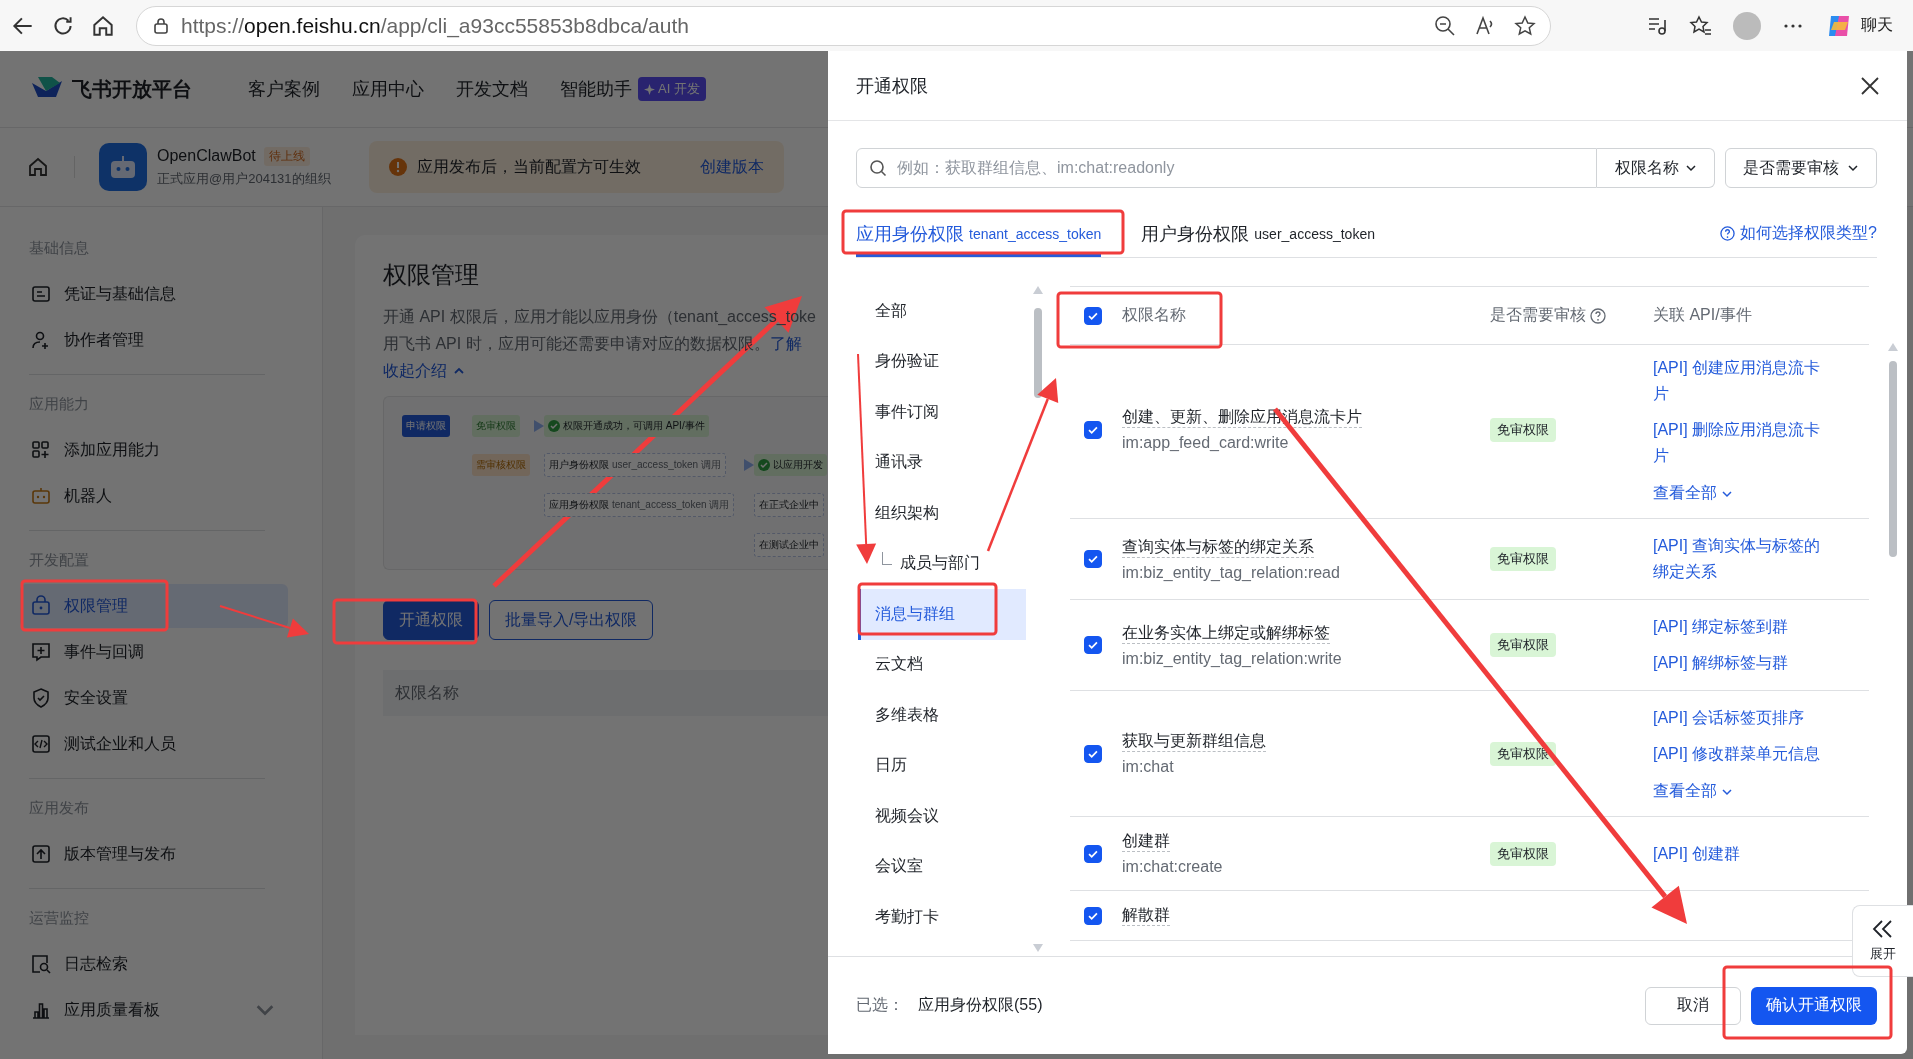 The image size is (1913, 1059). Describe the element at coordinates (435, 25) in the screenshot. I see `url-text: https://open.feishu.cn/app/cli_a93cc55853b8dbca/auth` at that location.